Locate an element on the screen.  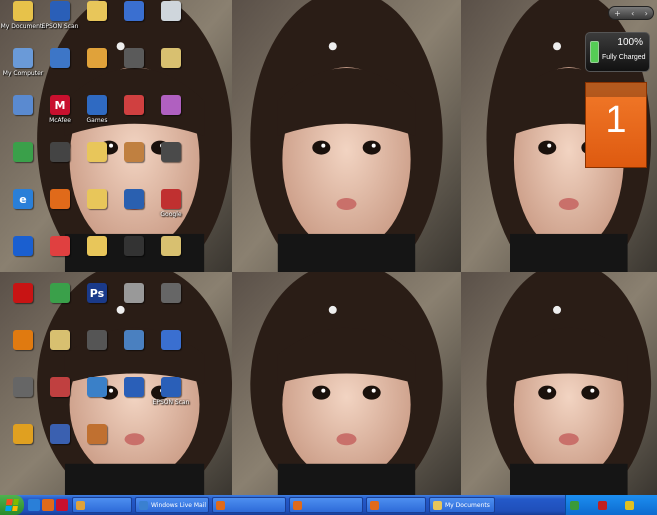
desktop-icon-label: Google is located at coordinates (171, 214).